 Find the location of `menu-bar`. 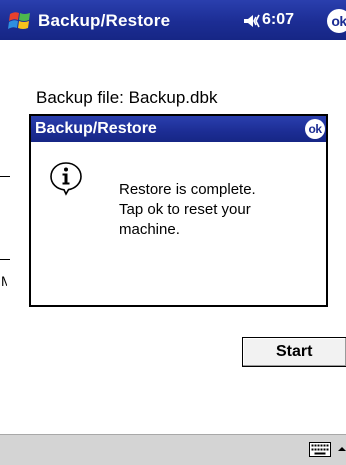

menu-bar is located at coordinates (173, 449).